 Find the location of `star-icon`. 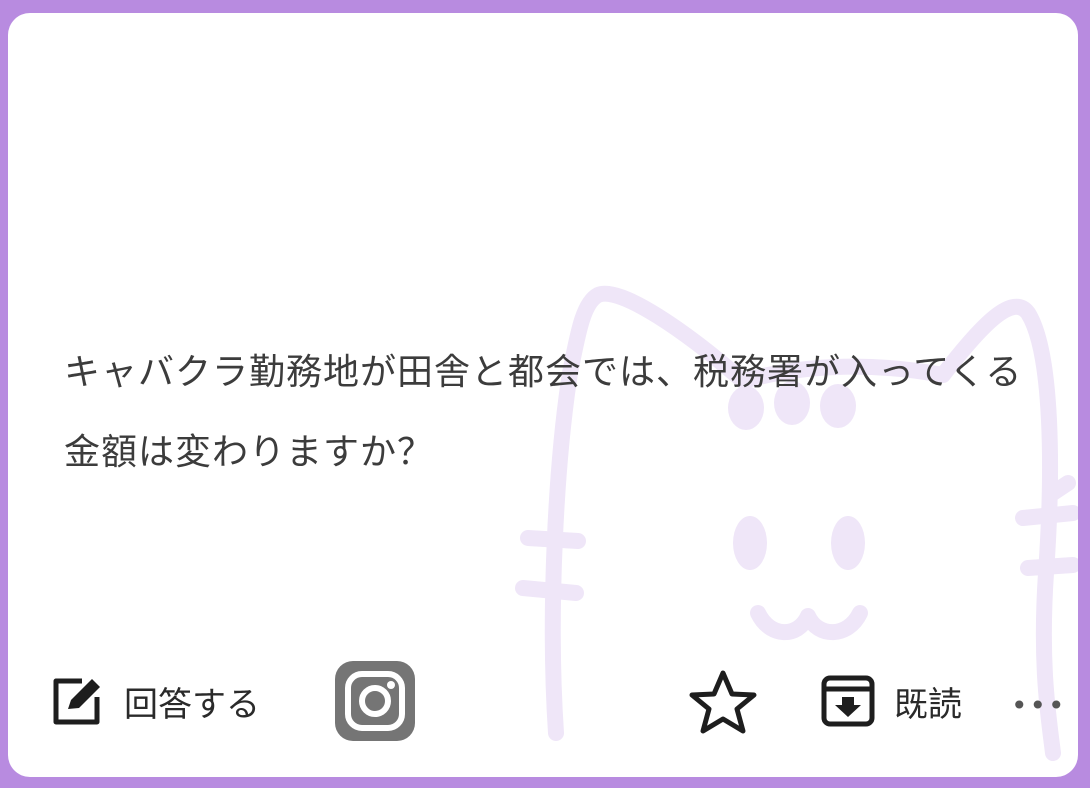

star-icon is located at coordinates (723, 702).